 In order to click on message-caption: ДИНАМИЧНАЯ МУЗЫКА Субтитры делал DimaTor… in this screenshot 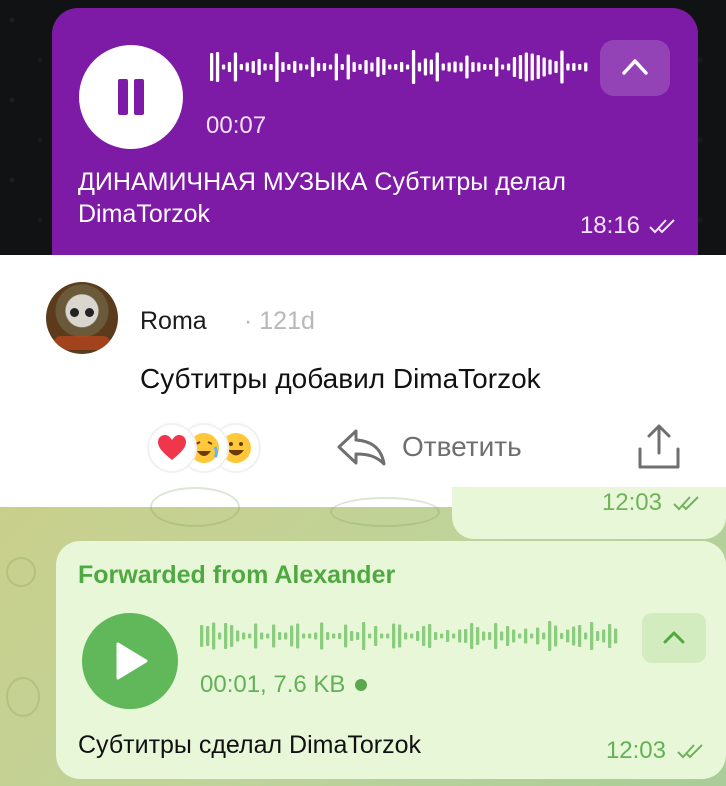, I will do `click(322, 198)`.